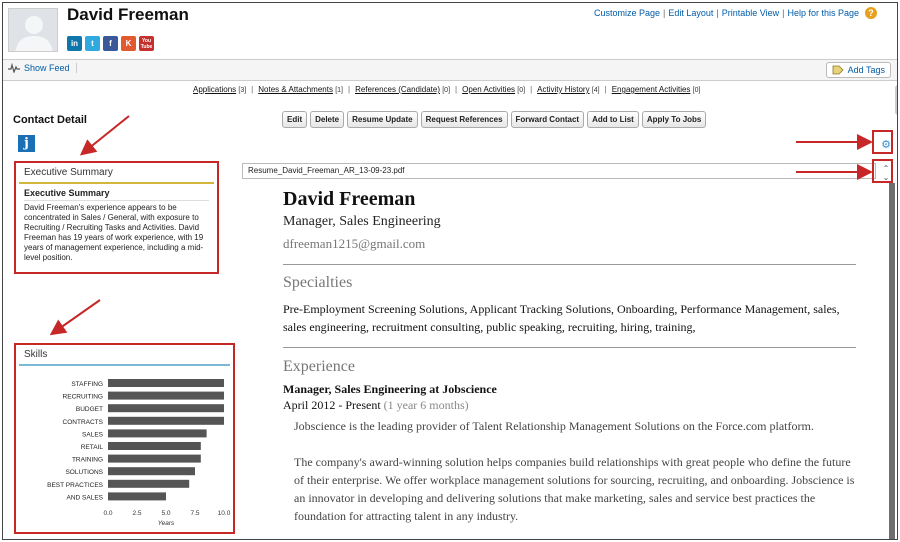  Describe the element at coordinates (318, 282) in the screenshot. I see `specialties-heading: Specialties` at that location.